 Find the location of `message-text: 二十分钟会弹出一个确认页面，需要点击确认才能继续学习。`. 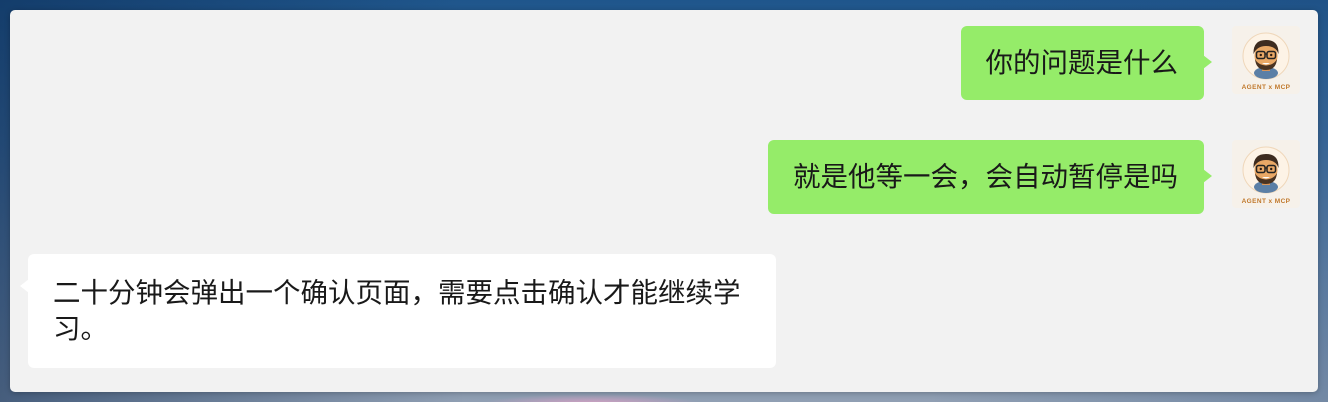

message-text: 二十分钟会弹出一个确认页面，需要点击确认才能继续学习。 is located at coordinates (397, 311).